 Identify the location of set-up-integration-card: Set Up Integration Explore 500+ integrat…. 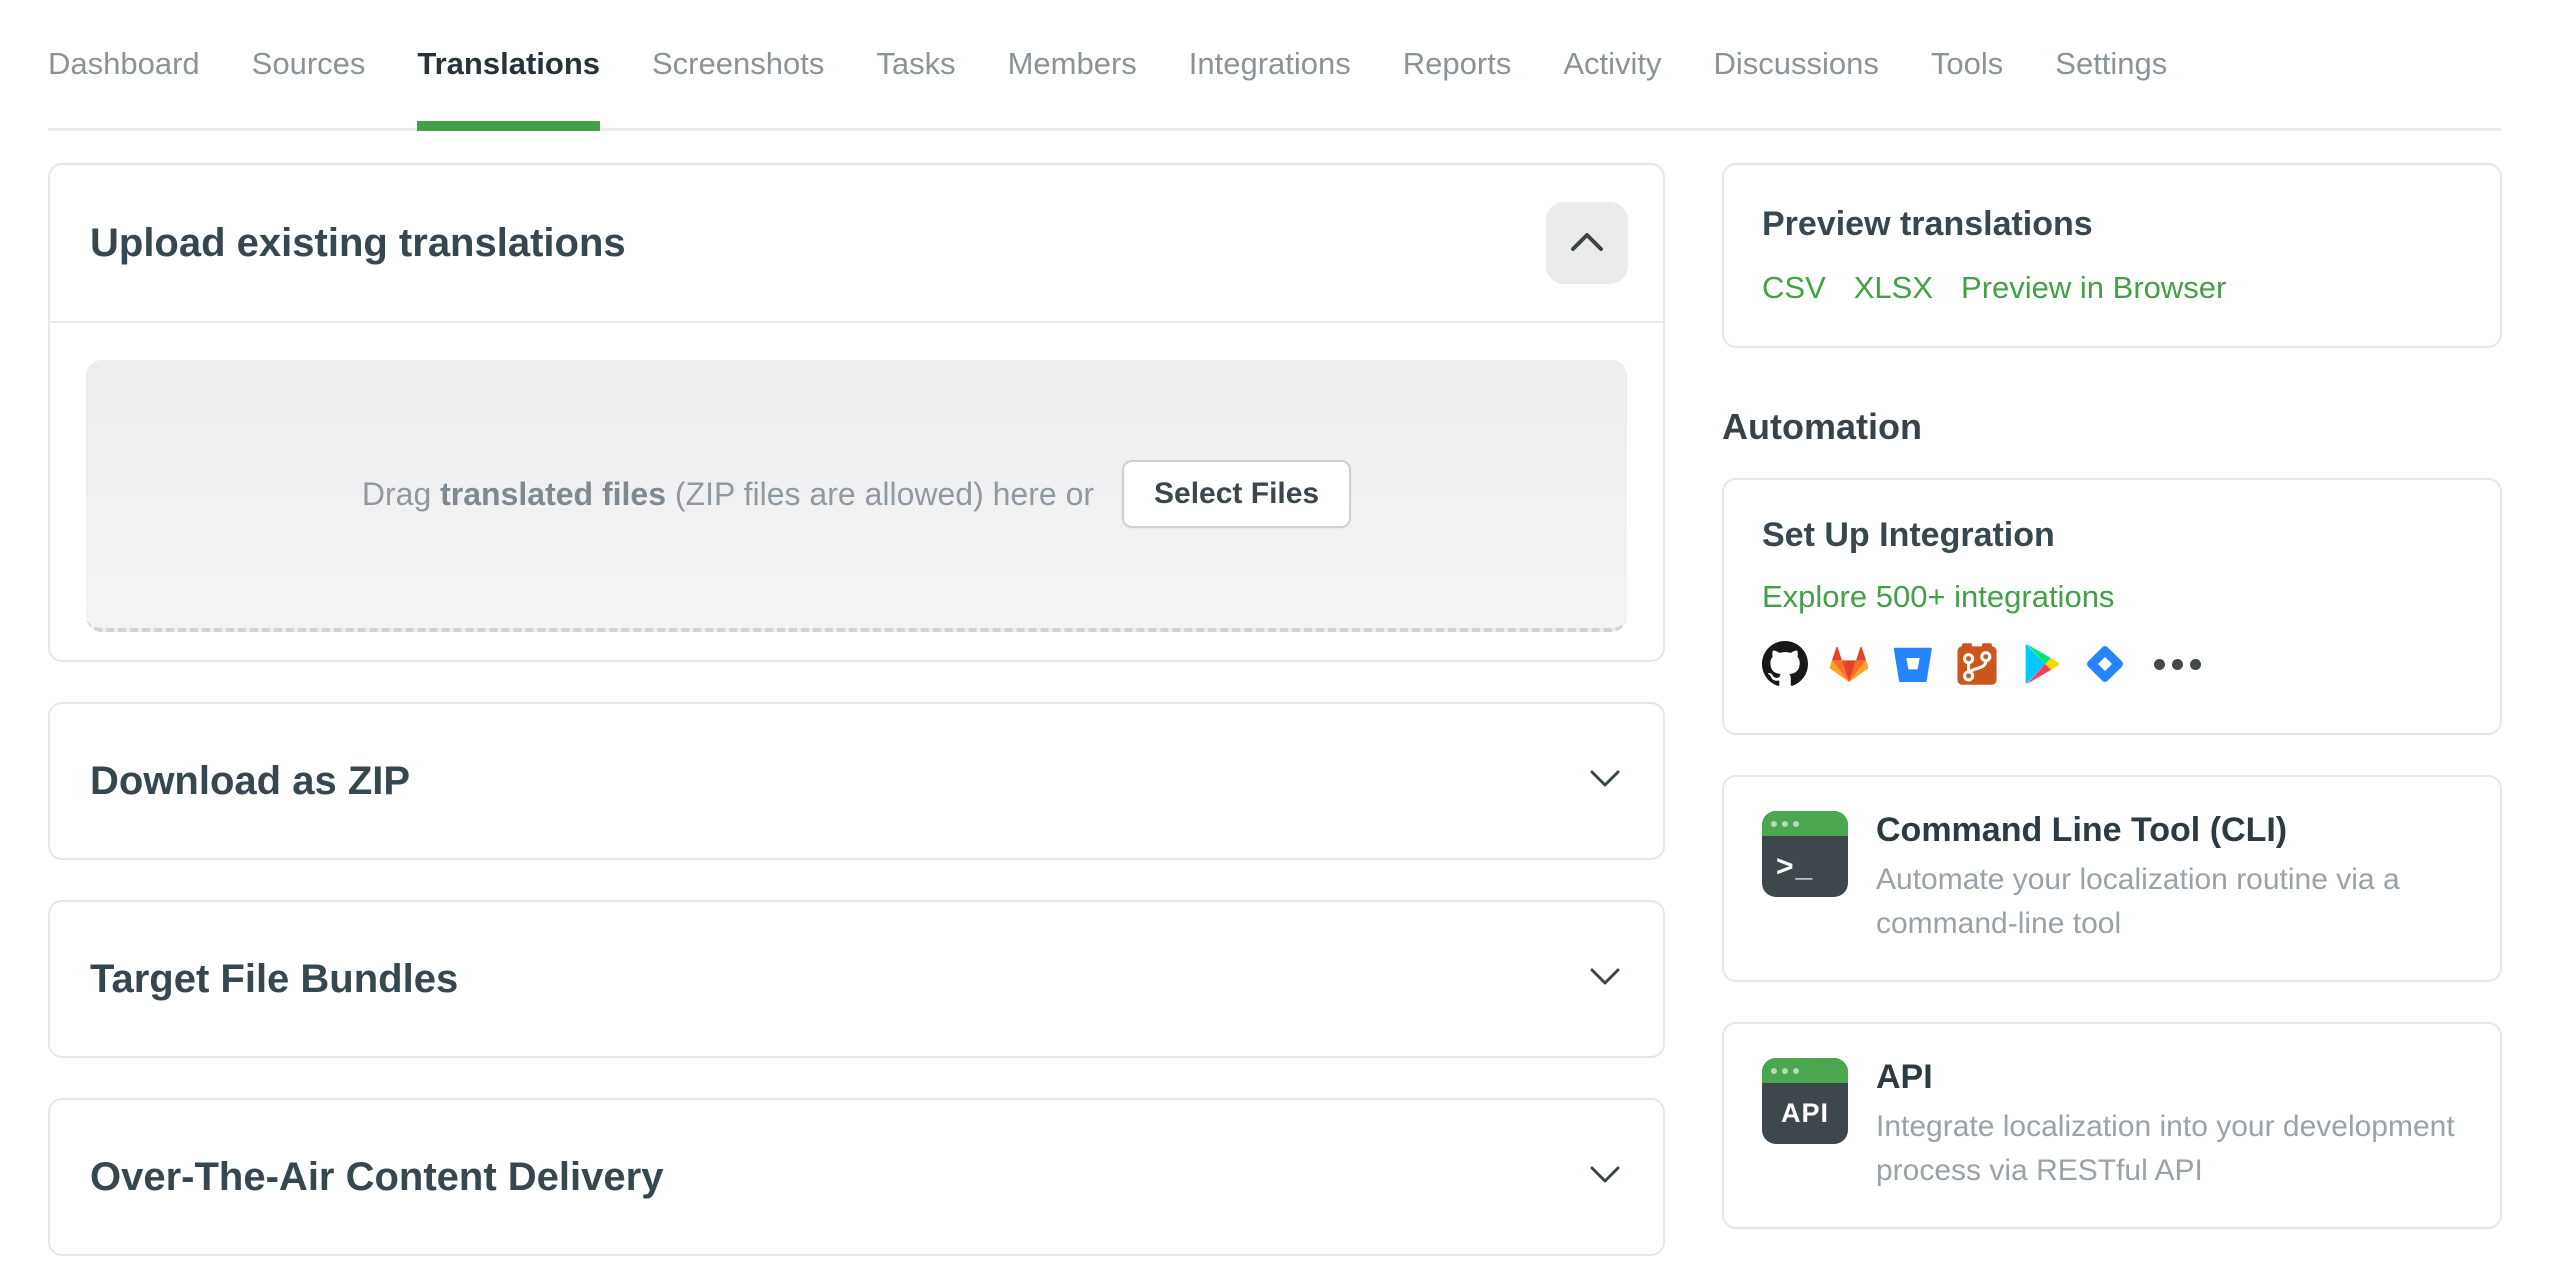
(2112, 606).